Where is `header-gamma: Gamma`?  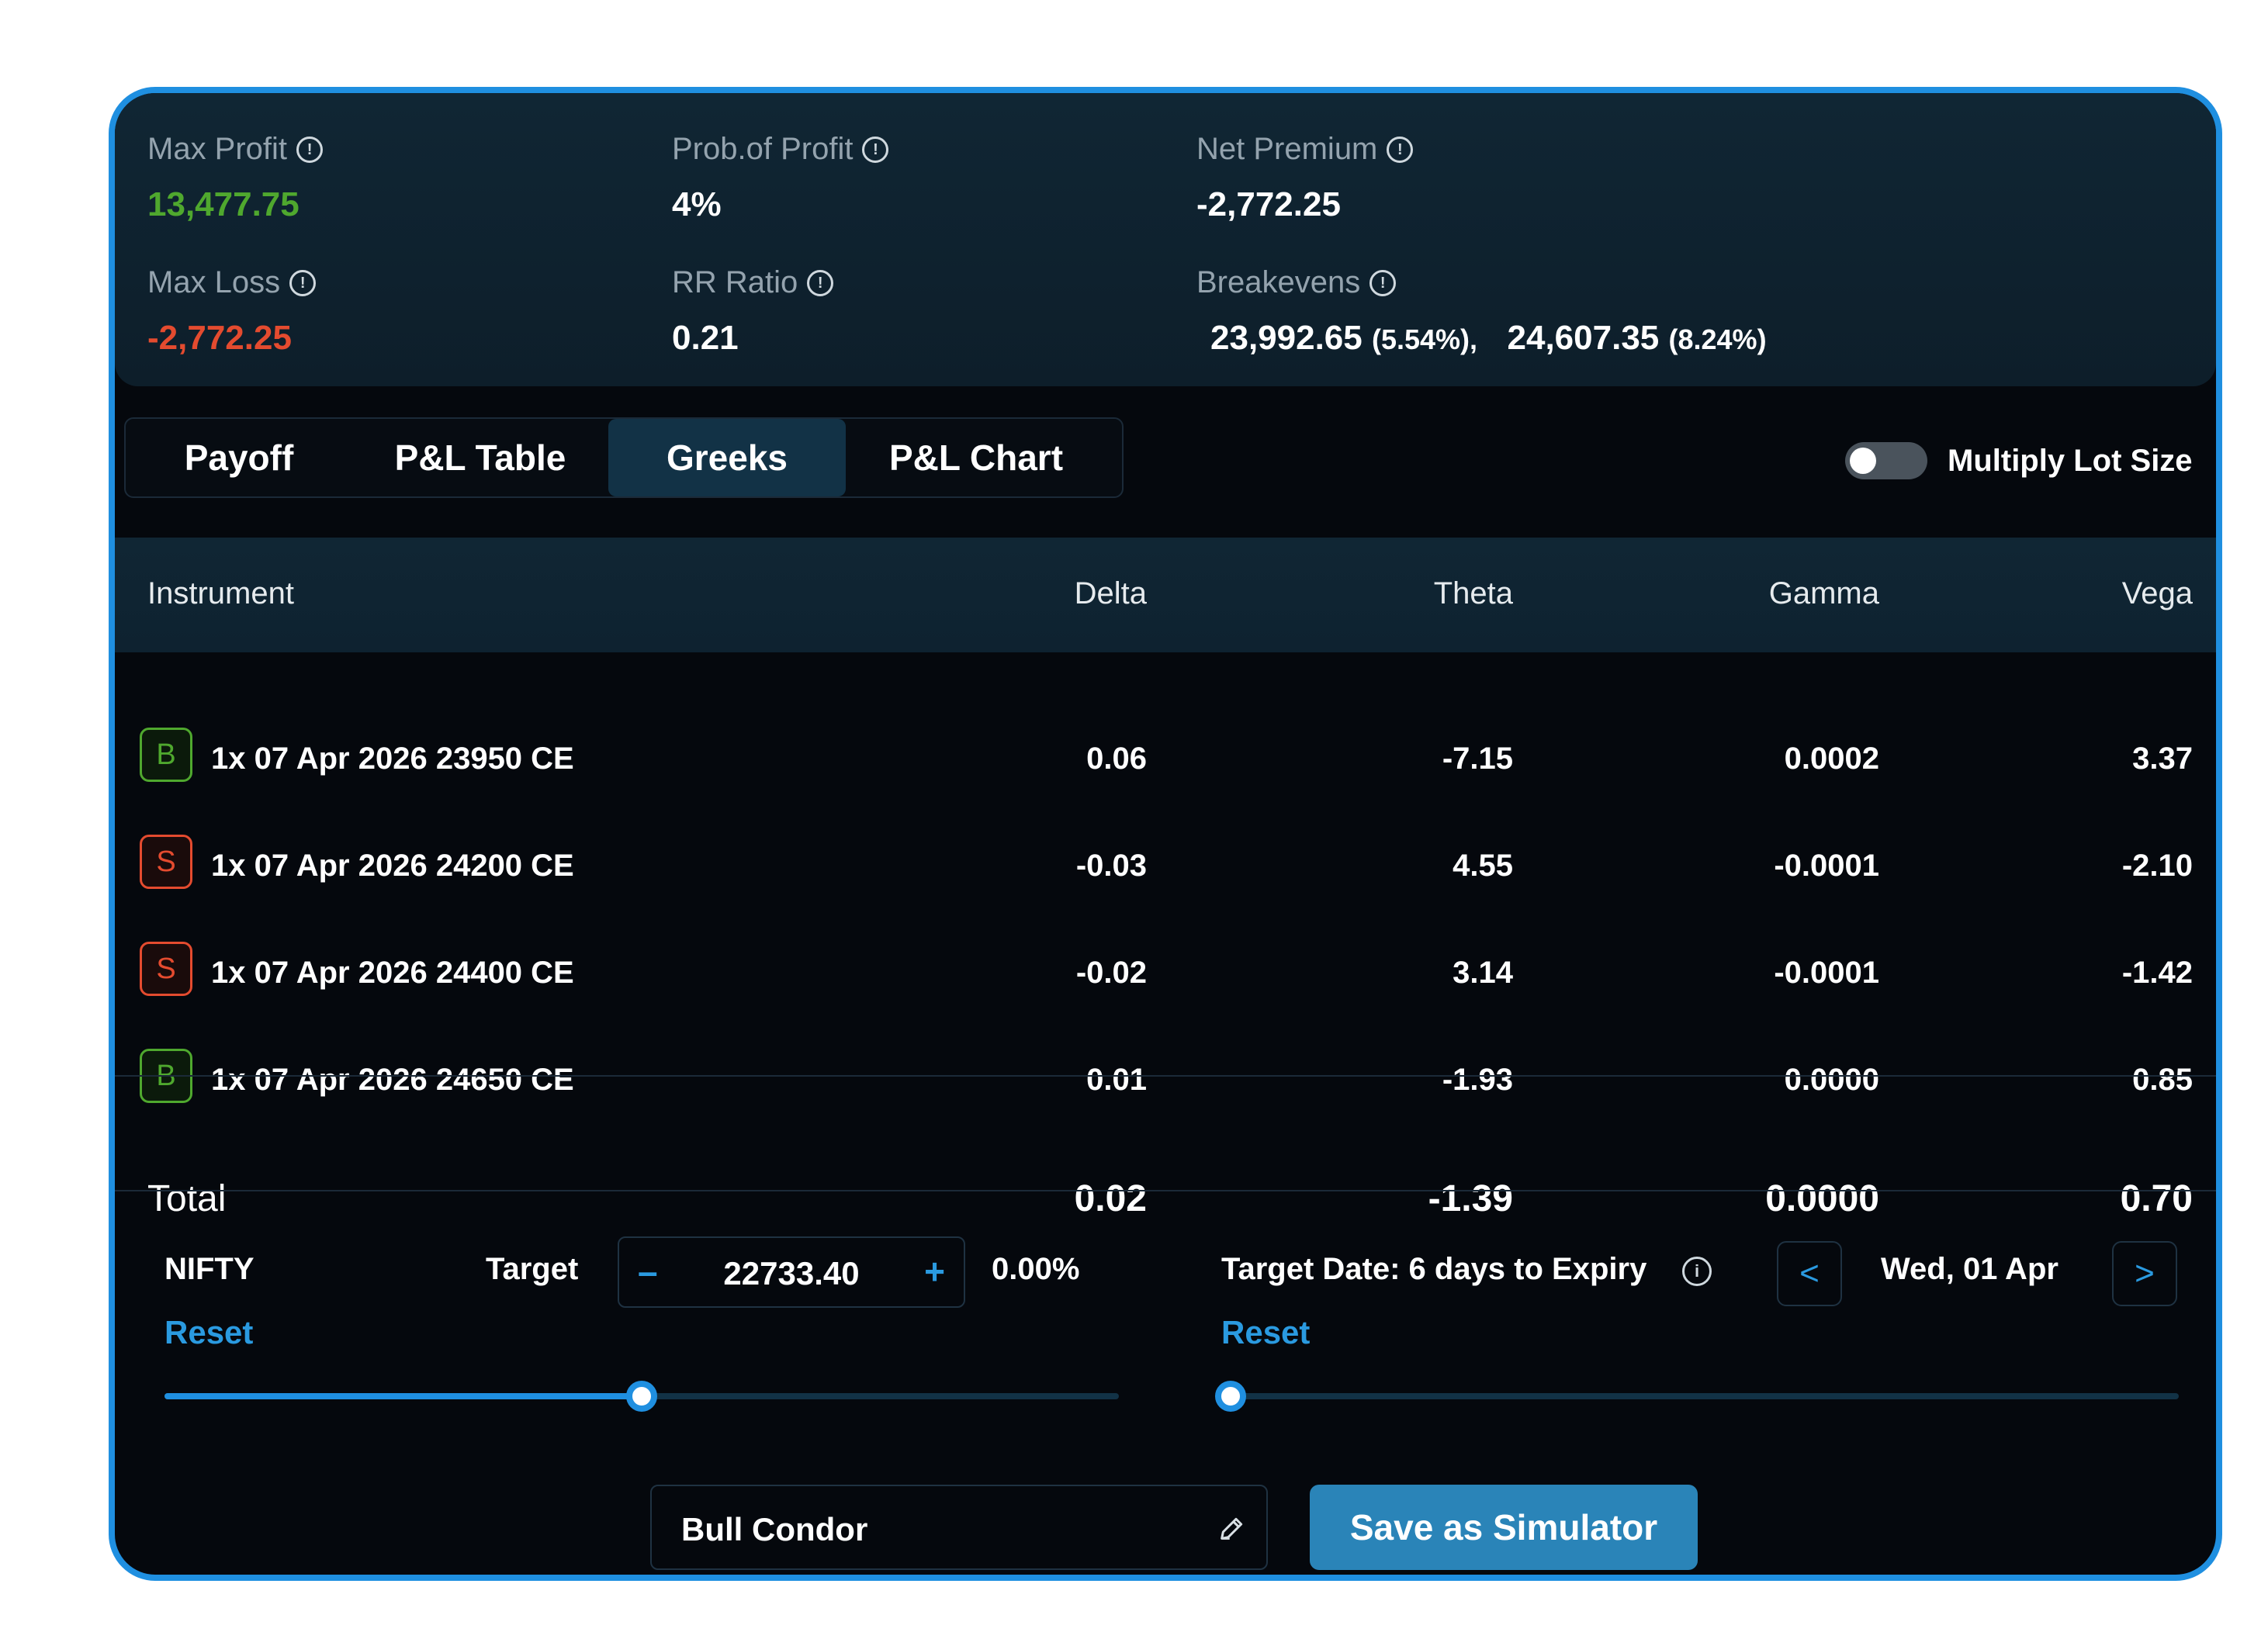
header-gamma: Gamma is located at coordinates (1824, 593).